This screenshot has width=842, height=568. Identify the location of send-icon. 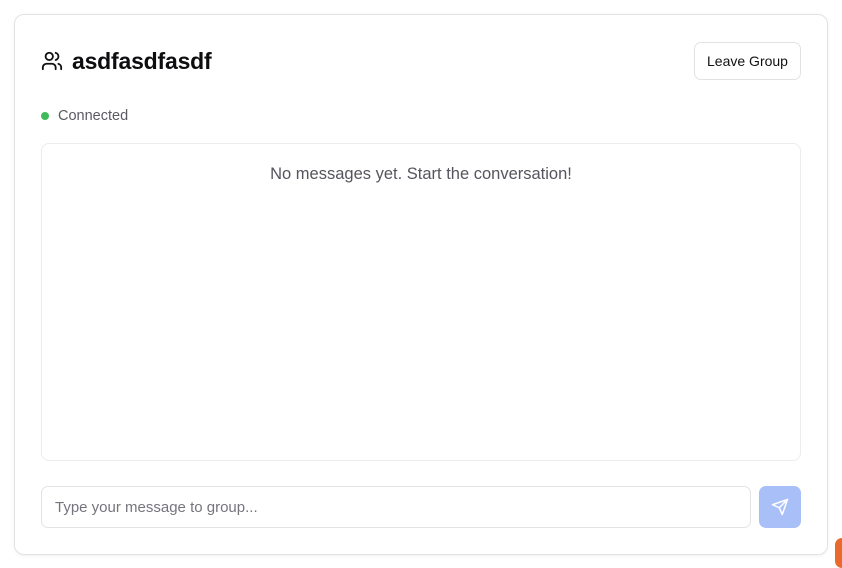
(780, 507).